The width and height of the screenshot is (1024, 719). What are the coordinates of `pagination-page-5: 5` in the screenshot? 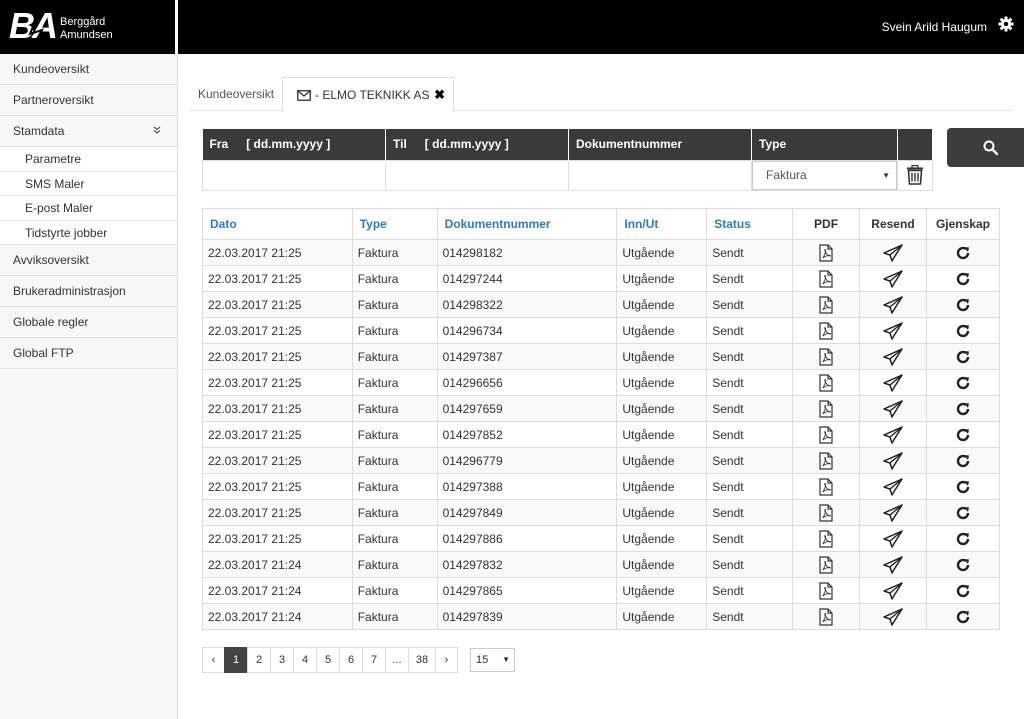 It's located at (328, 660).